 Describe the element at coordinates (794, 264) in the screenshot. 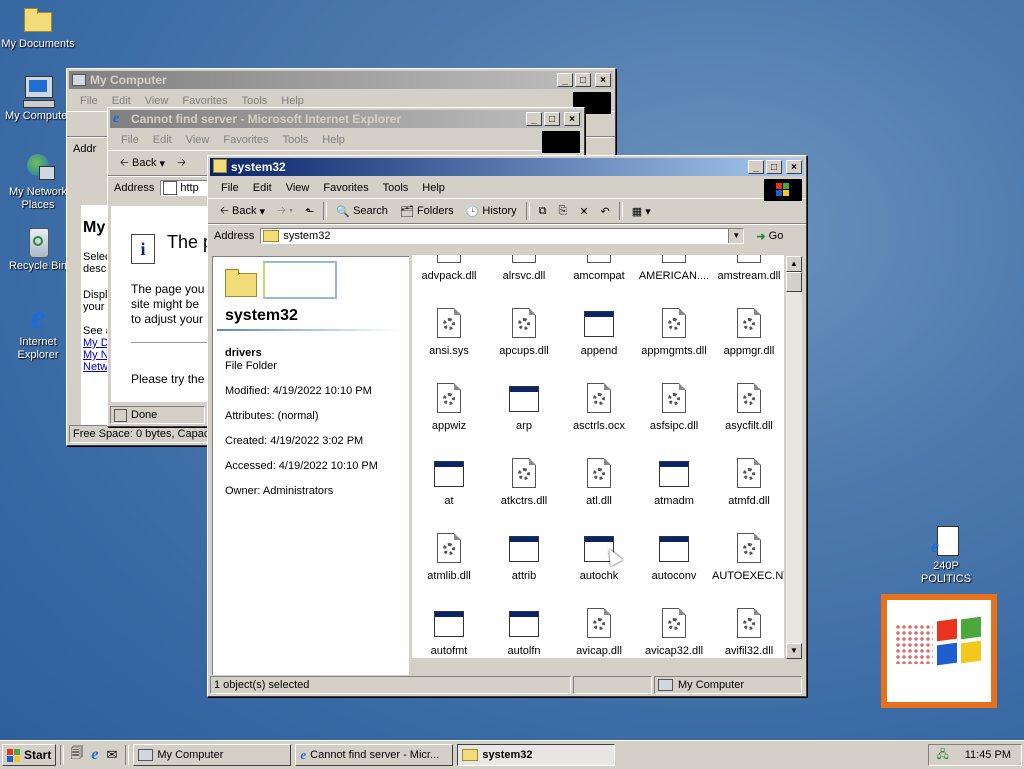

I see `scroll-up-button: ▲` at that location.